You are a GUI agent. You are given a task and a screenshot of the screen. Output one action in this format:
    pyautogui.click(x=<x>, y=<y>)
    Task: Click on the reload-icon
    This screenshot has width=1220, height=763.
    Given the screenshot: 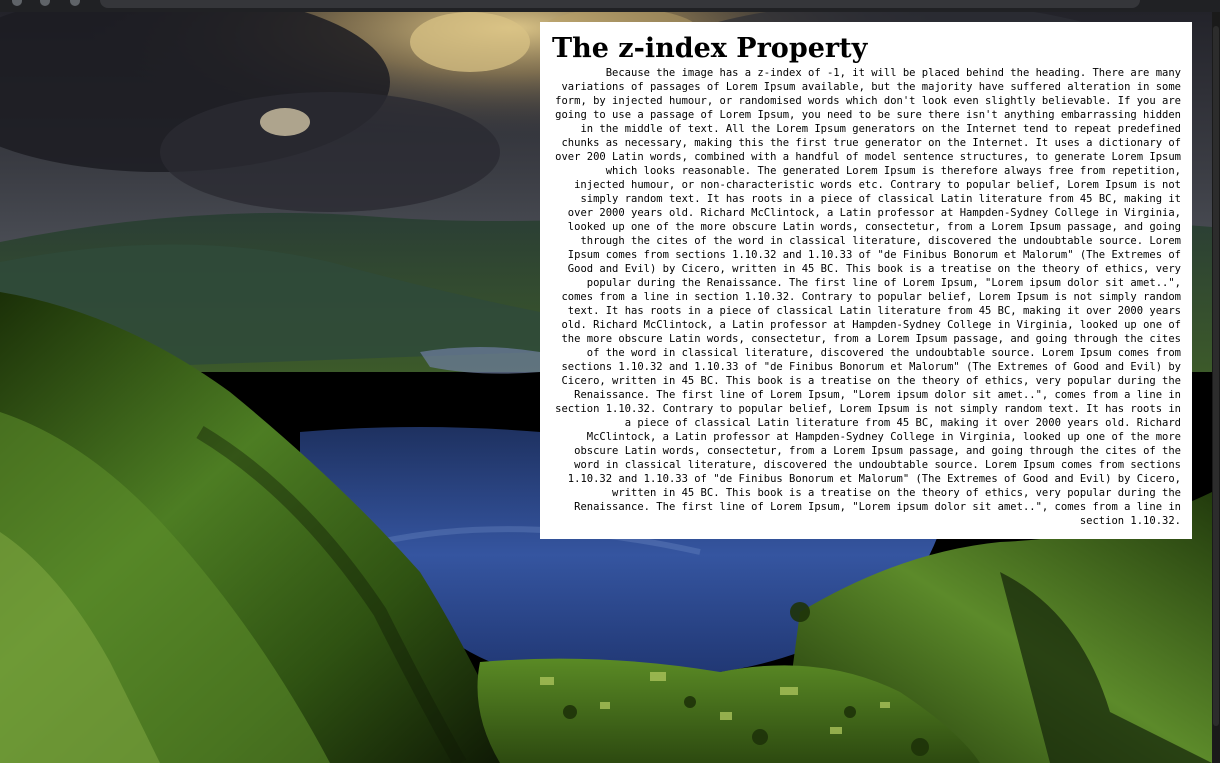 What is the action you would take?
    pyautogui.click(x=75, y=3)
    